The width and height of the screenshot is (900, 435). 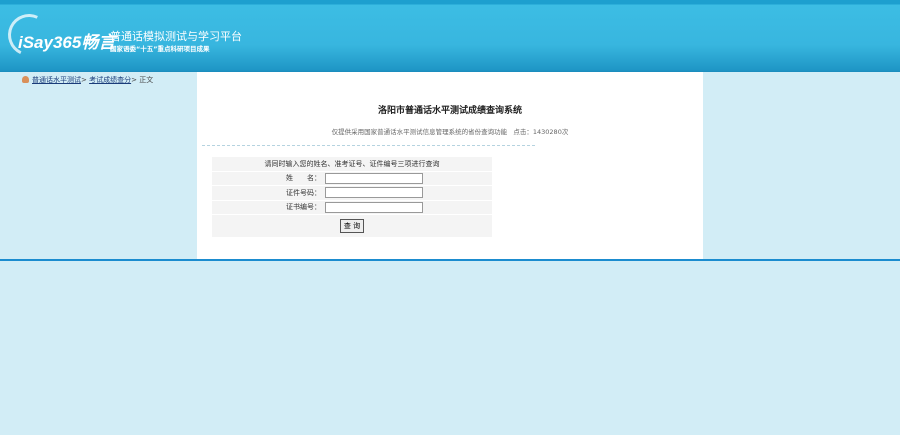 I want to click on notice: 仅提供采用国家普通话水平测试信息管理系统的省份查询功能, so click(x=419, y=132).